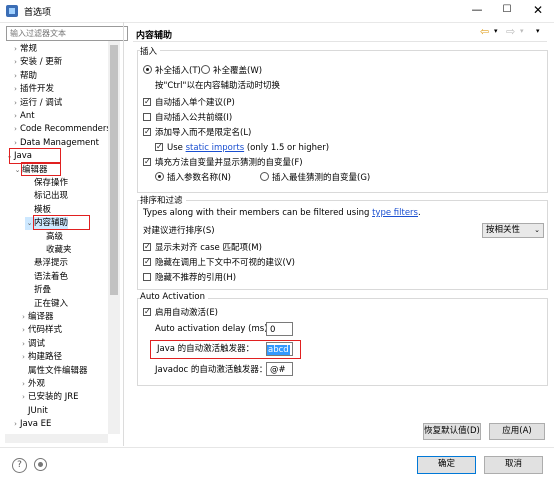 This screenshot has width=554, height=484. I want to click on forward-arrow-icon: ⇨, so click(510, 31).